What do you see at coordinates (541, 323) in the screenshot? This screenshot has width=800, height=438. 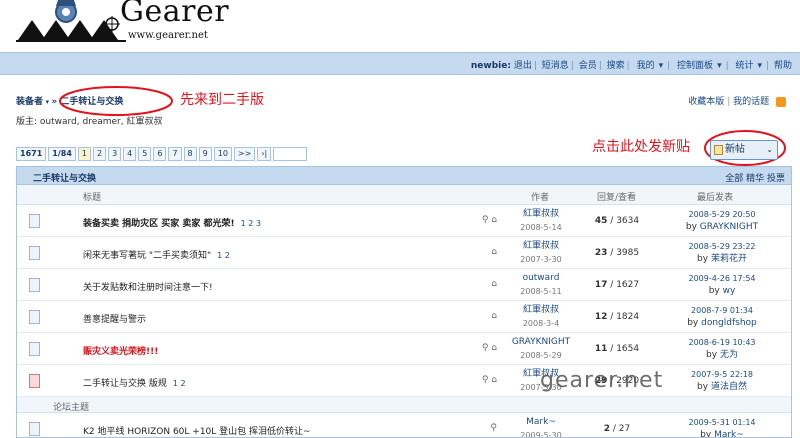 I see `topic-date: 2008-3-4` at bounding box center [541, 323].